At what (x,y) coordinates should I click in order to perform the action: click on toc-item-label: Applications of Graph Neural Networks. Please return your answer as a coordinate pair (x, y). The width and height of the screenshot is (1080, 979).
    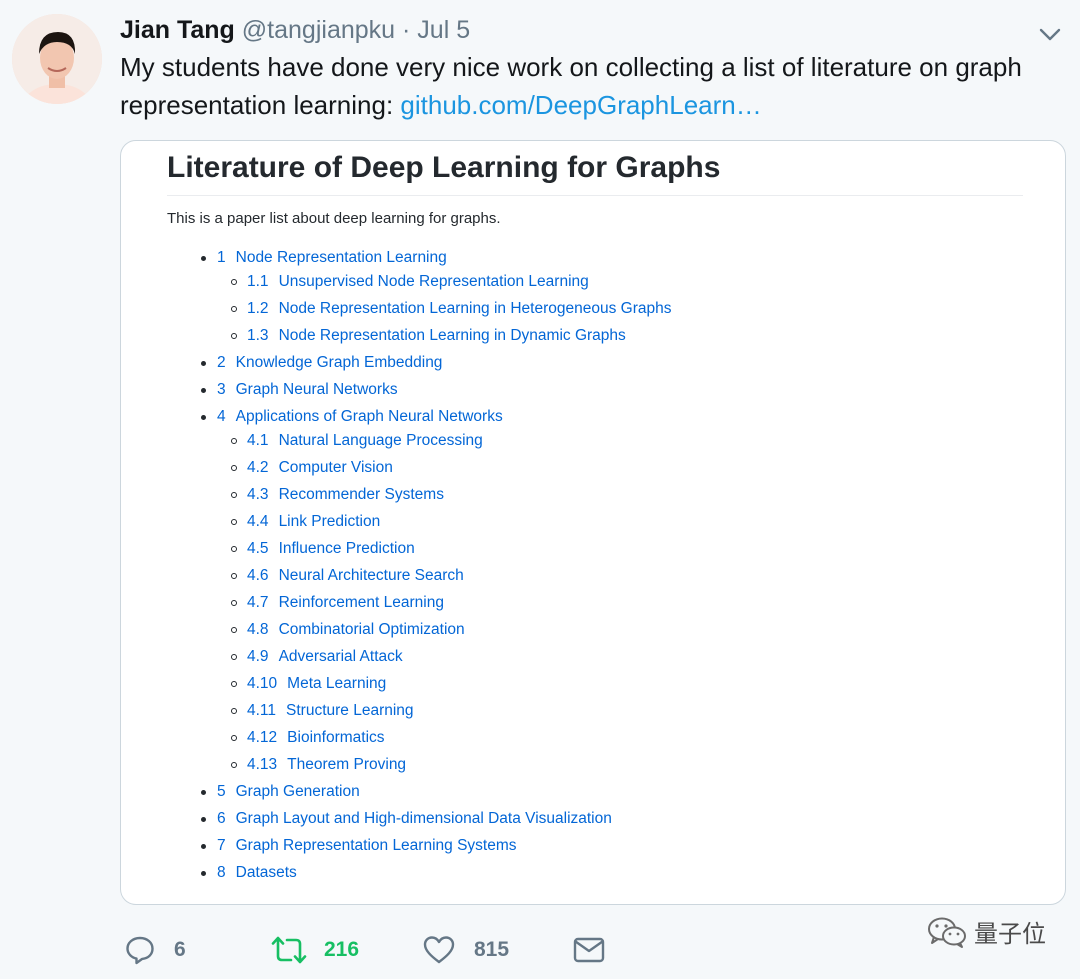
    Looking at the image, I should click on (369, 416).